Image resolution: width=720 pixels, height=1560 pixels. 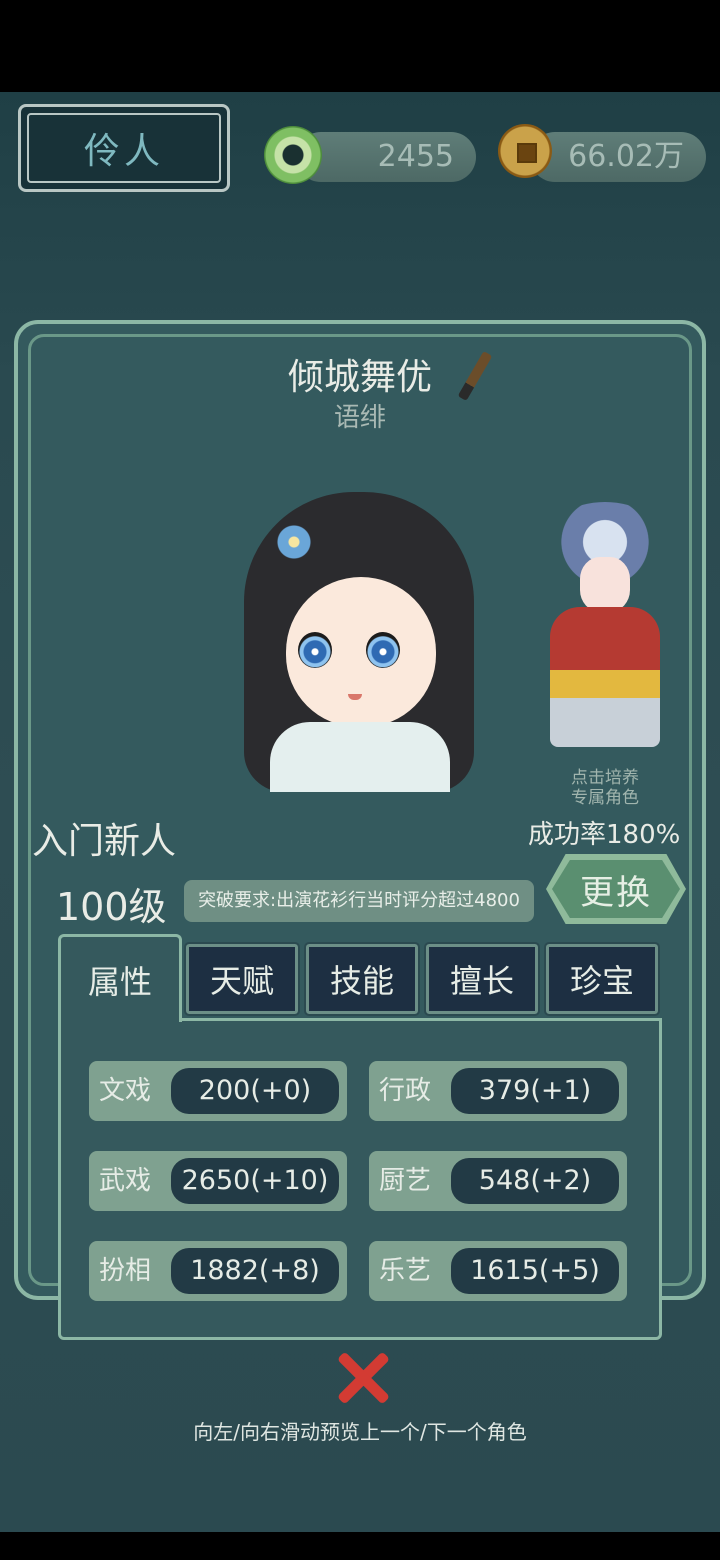 What do you see at coordinates (255, 1181) in the screenshot?
I see `stat-value: 2650(+10)` at bounding box center [255, 1181].